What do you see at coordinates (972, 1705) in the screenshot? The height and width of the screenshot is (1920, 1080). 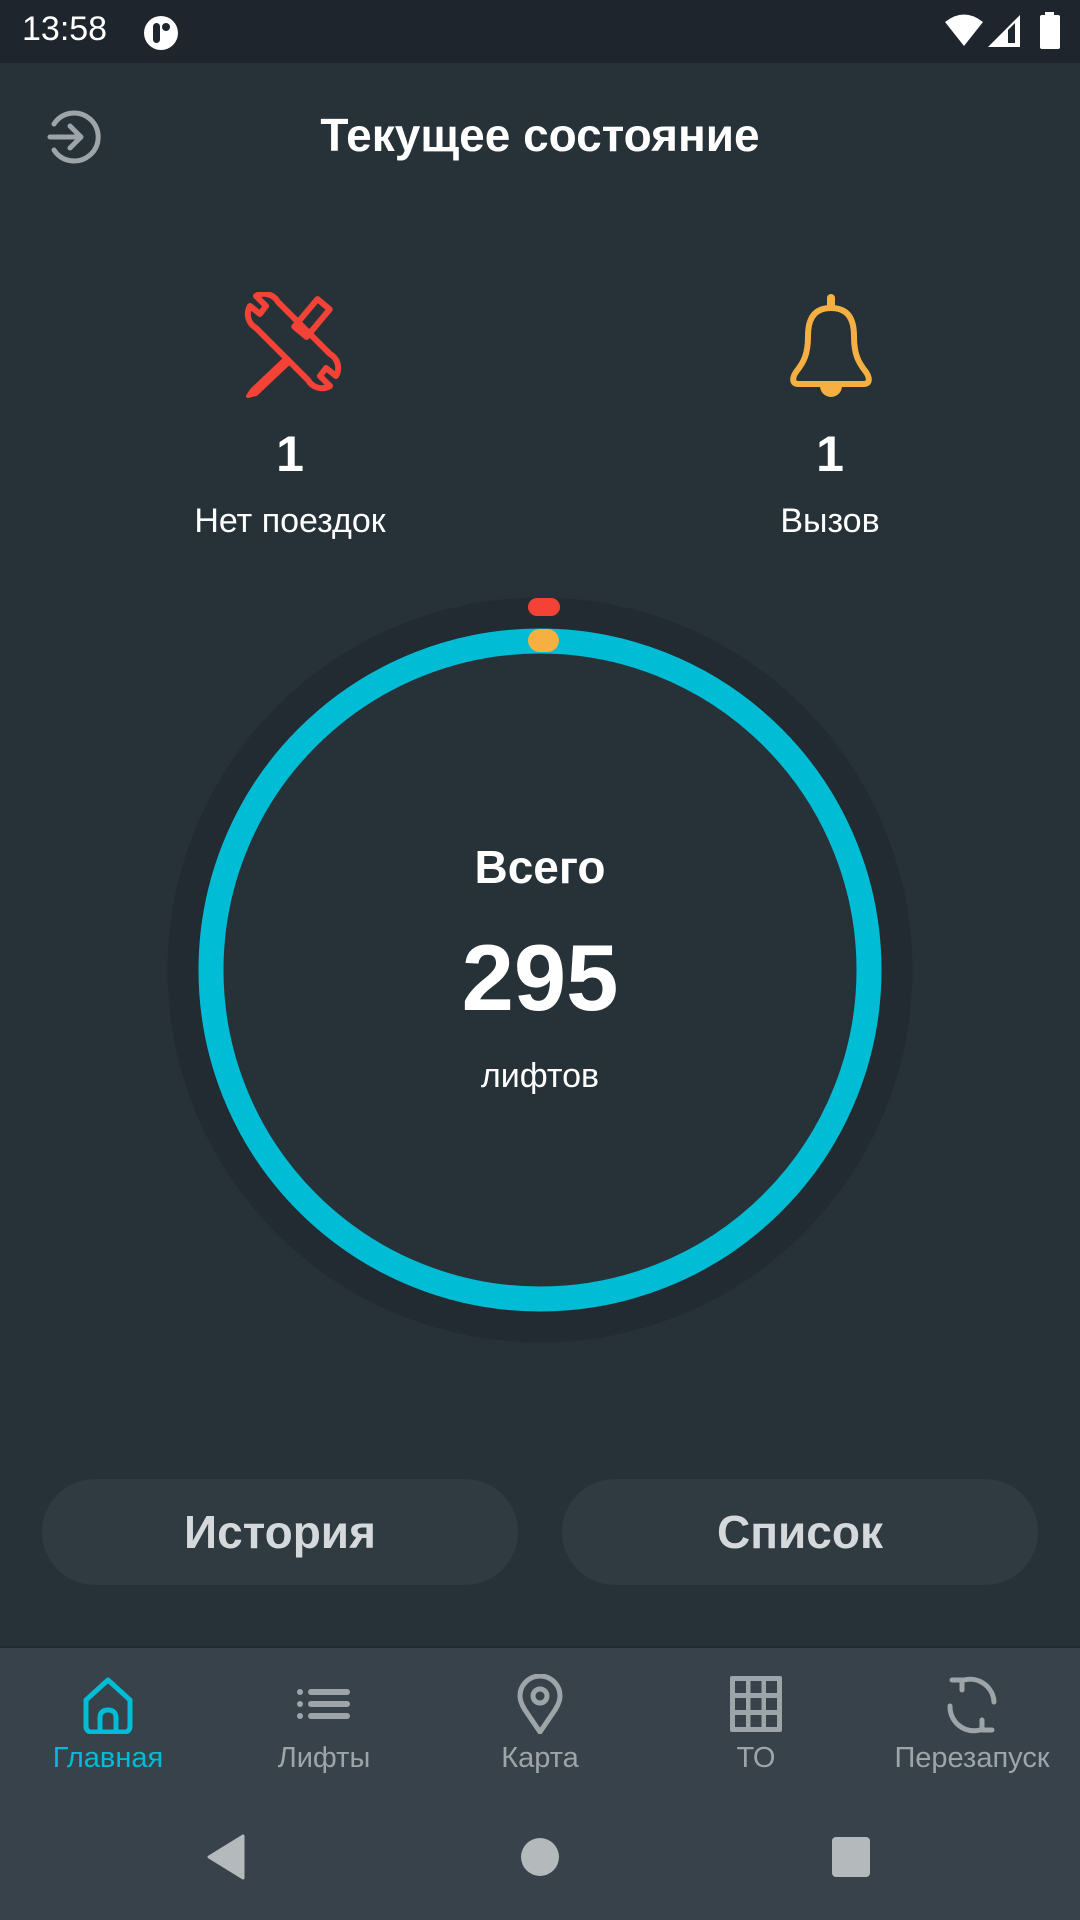 I see `refresh-icon` at bounding box center [972, 1705].